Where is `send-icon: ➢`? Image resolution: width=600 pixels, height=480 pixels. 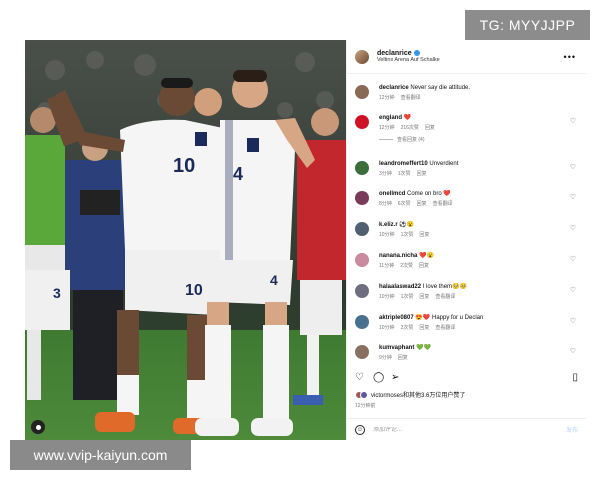 send-icon: ➢ is located at coordinates (395, 378).